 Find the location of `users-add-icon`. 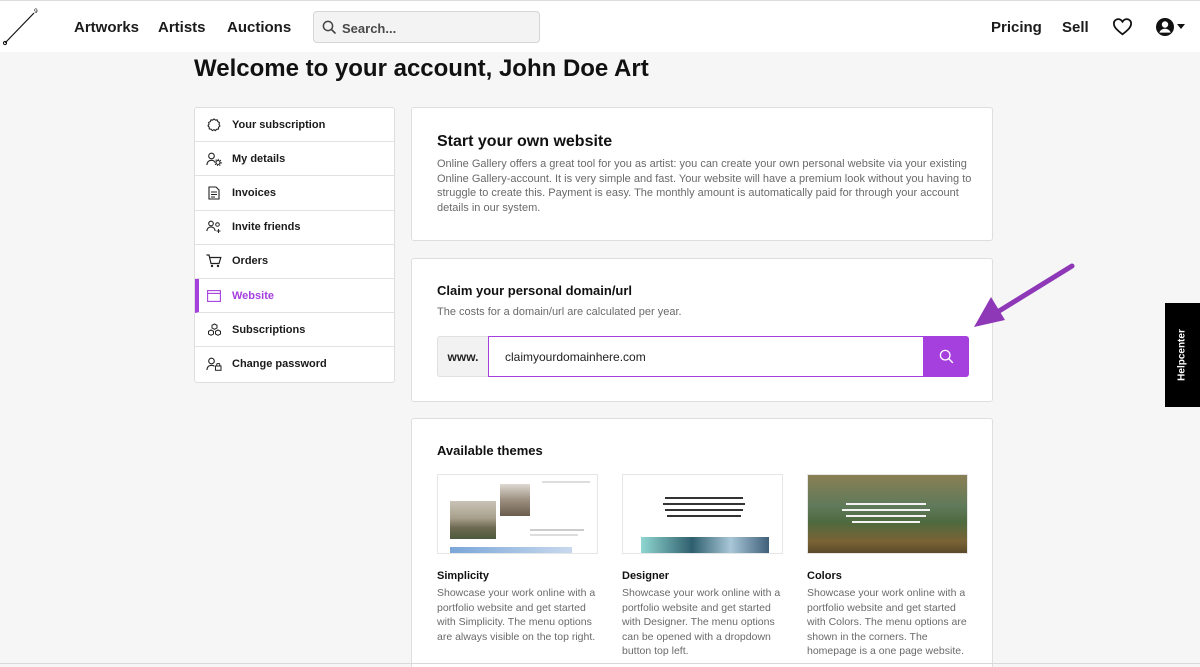

users-add-icon is located at coordinates (214, 227).